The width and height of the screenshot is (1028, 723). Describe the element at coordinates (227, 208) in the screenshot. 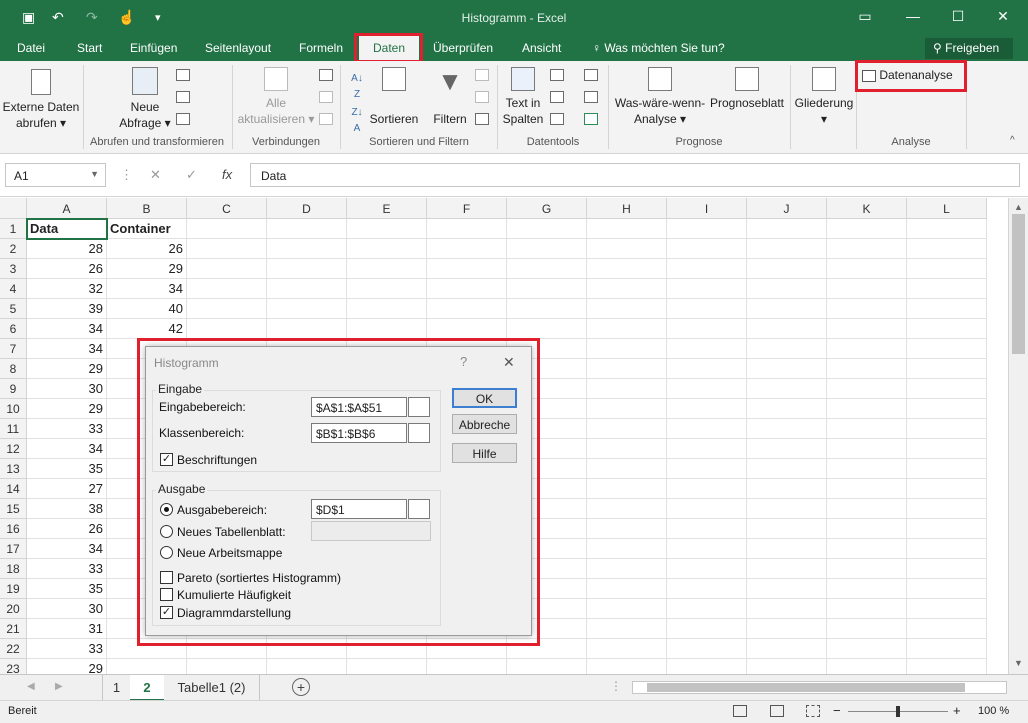

I see `column-header-c: C` at that location.